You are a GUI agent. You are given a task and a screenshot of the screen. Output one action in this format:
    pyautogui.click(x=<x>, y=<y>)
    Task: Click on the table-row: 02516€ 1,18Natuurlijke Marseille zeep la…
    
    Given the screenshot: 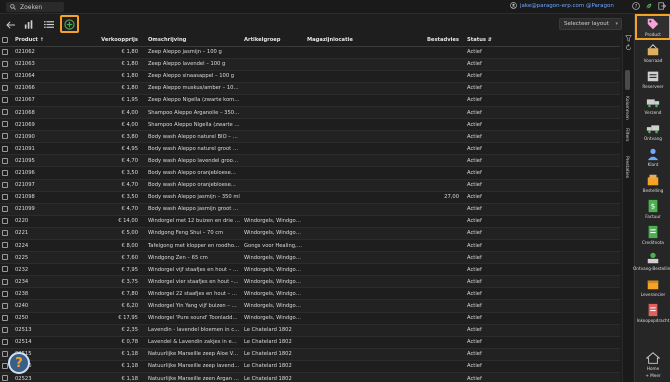 What is the action you would take?
    pyautogui.click(x=310, y=367)
    